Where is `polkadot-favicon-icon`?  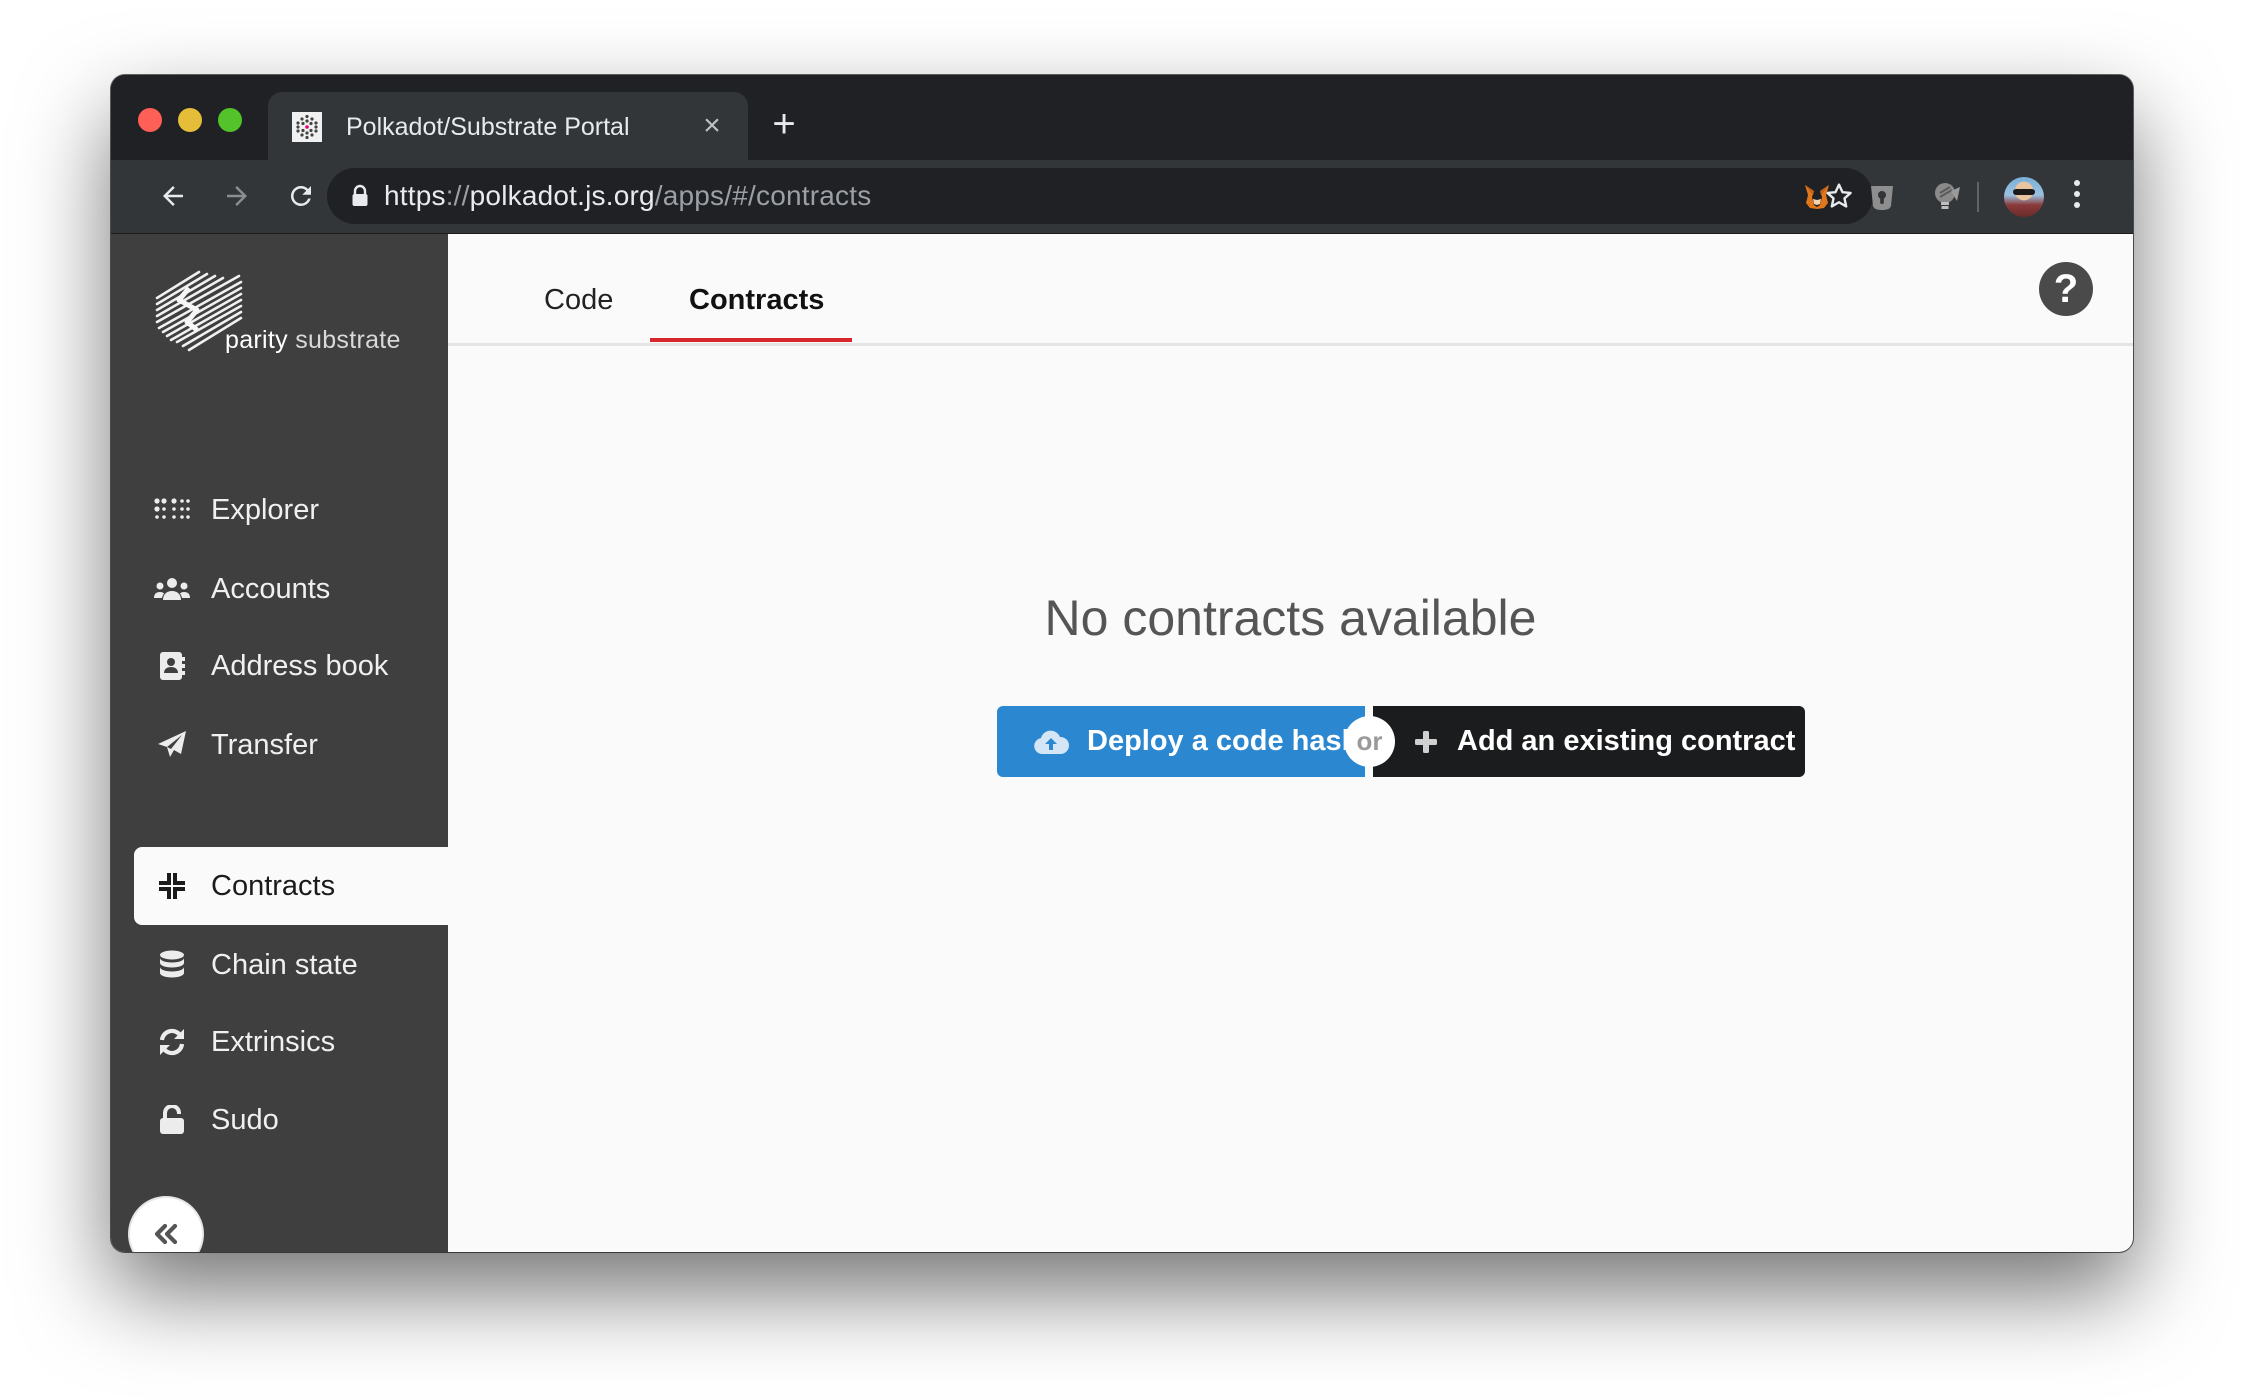 polkadot-favicon-icon is located at coordinates (307, 127).